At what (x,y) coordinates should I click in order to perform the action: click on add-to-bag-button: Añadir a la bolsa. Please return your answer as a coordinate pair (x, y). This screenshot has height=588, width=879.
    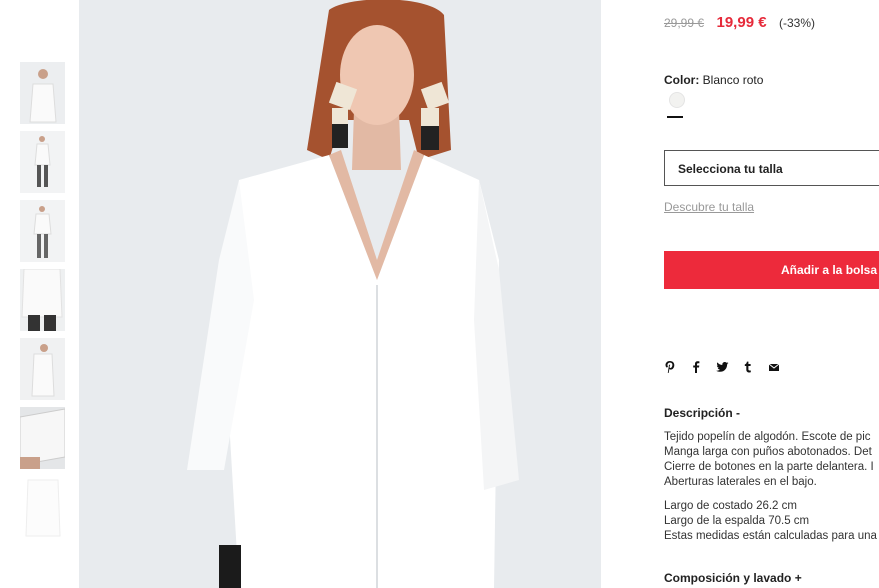
    Looking at the image, I should click on (771, 270).